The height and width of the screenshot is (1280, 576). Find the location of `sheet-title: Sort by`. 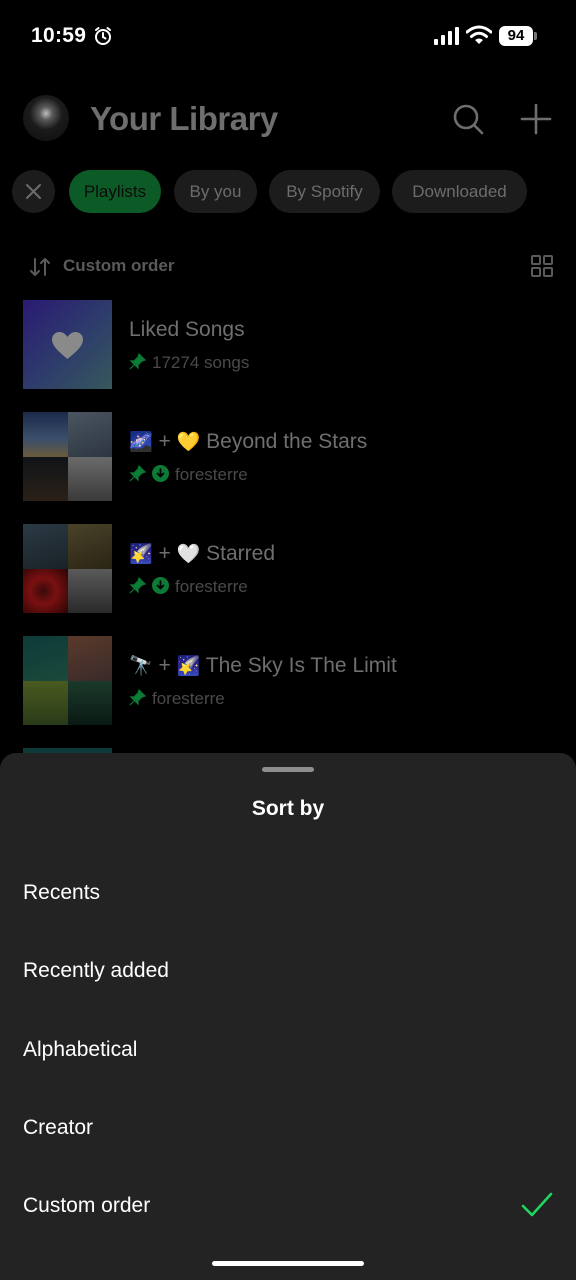

sheet-title: Sort by is located at coordinates (288, 808).